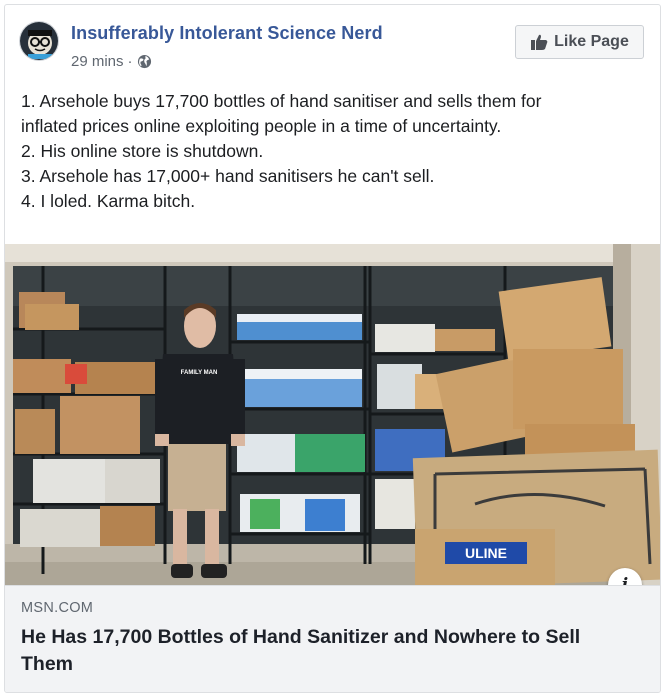 This screenshot has height=697, width=665. I want to click on link-domain: MSN.COM, so click(57, 608).